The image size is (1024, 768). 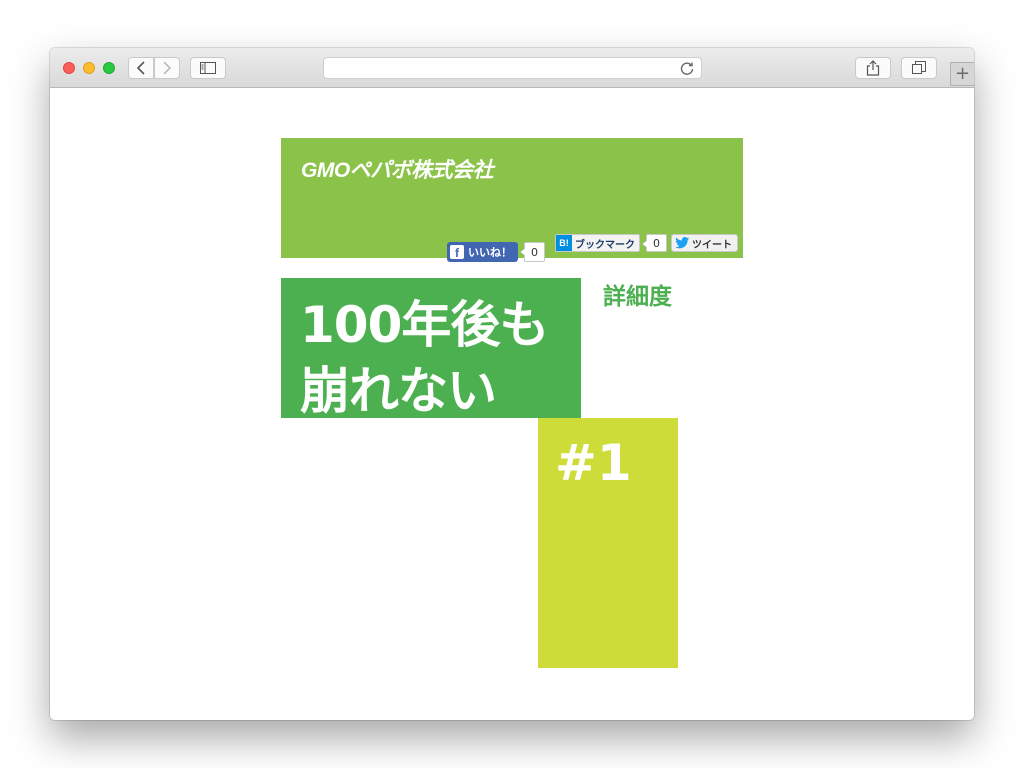 I want to click on company-logo: GMOペパボ株式会社, so click(x=397, y=169).